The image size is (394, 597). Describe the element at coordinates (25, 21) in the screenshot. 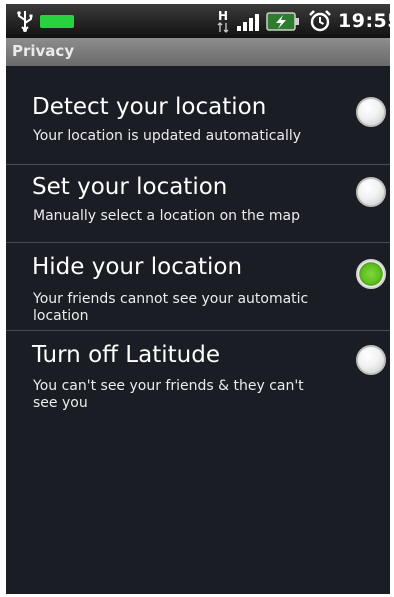

I see `usb-icon` at that location.